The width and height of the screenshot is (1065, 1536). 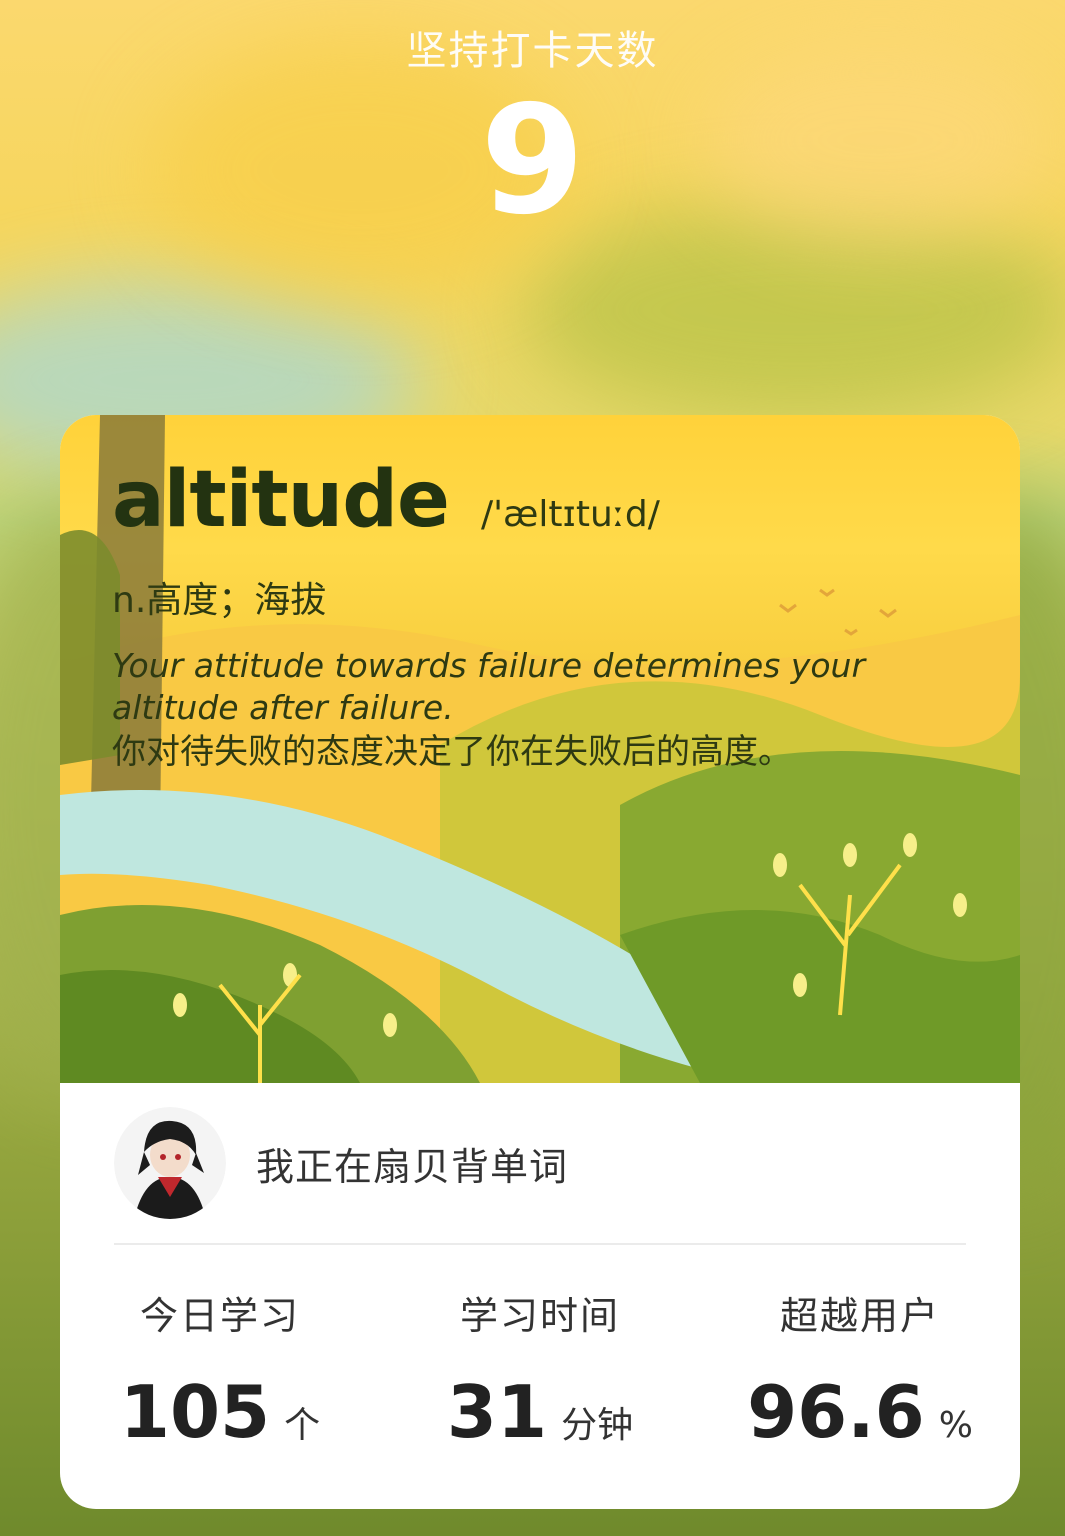 I want to click on checkin-title: 坚持打卡天数, so click(x=532, y=51).